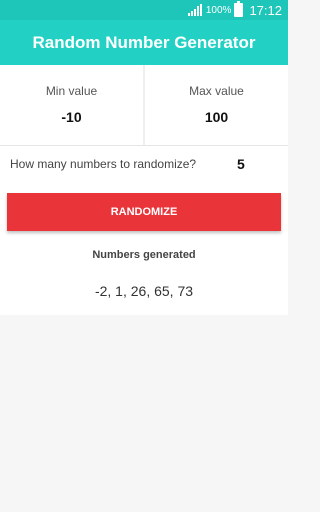  I want to click on min-value-field: Min value -10, so click(71, 105).